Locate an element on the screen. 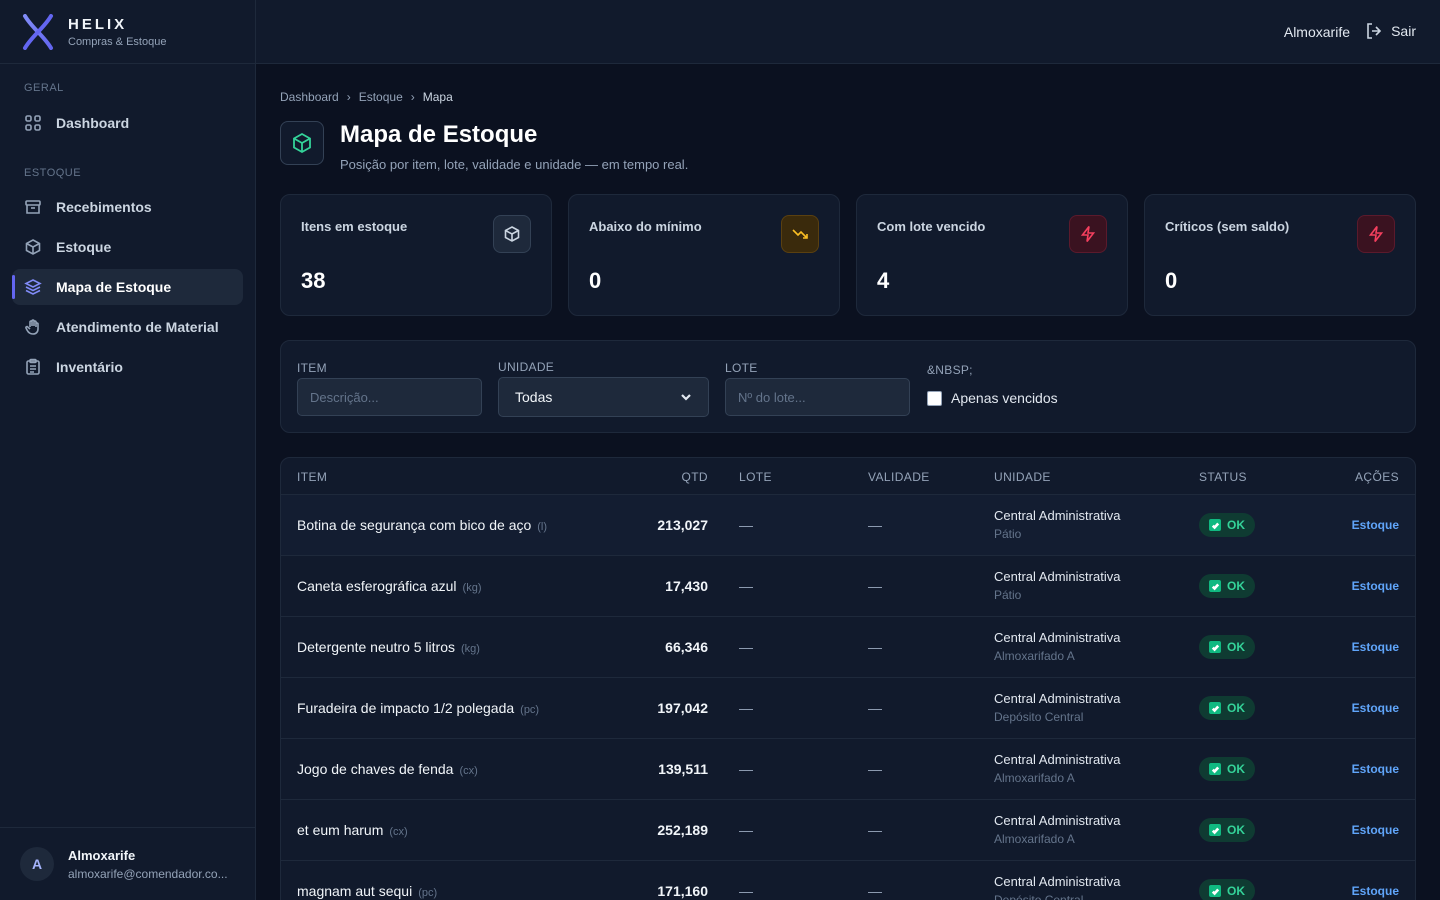 This screenshot has height=900, width=1440. user-name: Almoxarife is located at coordinates (102, 855).